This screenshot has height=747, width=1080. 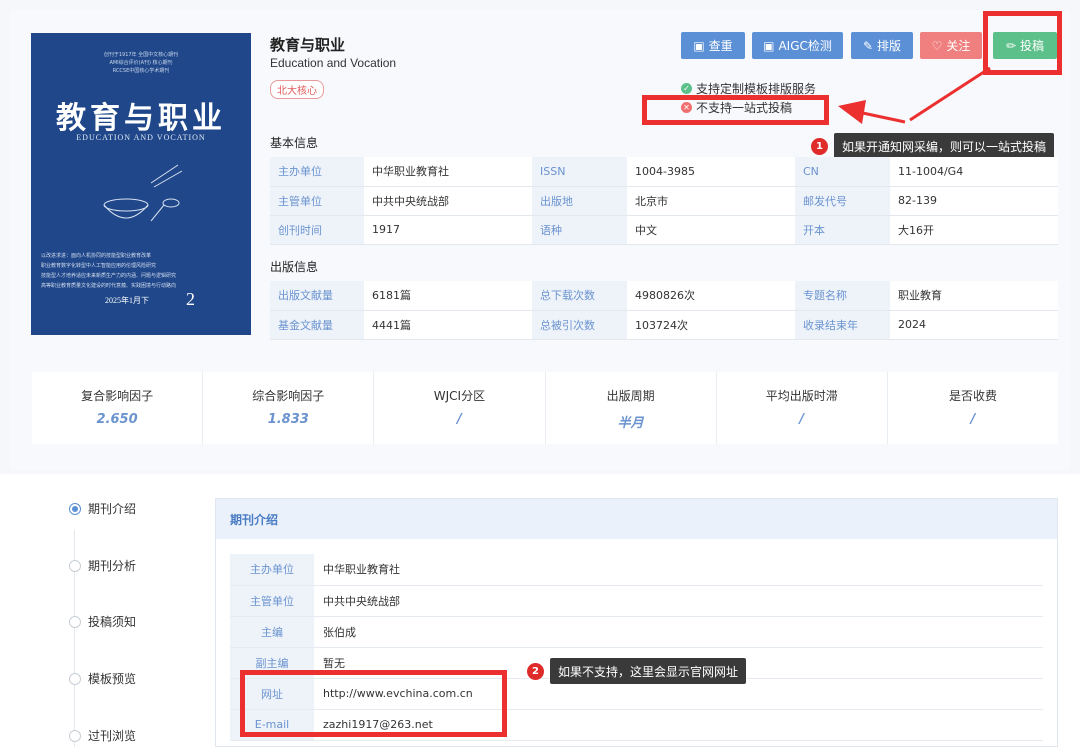 What do you see at coordinates (141, 118) in the screenshot?
I see `cover-title: 教育与职业` at bounding box center [141, 118].